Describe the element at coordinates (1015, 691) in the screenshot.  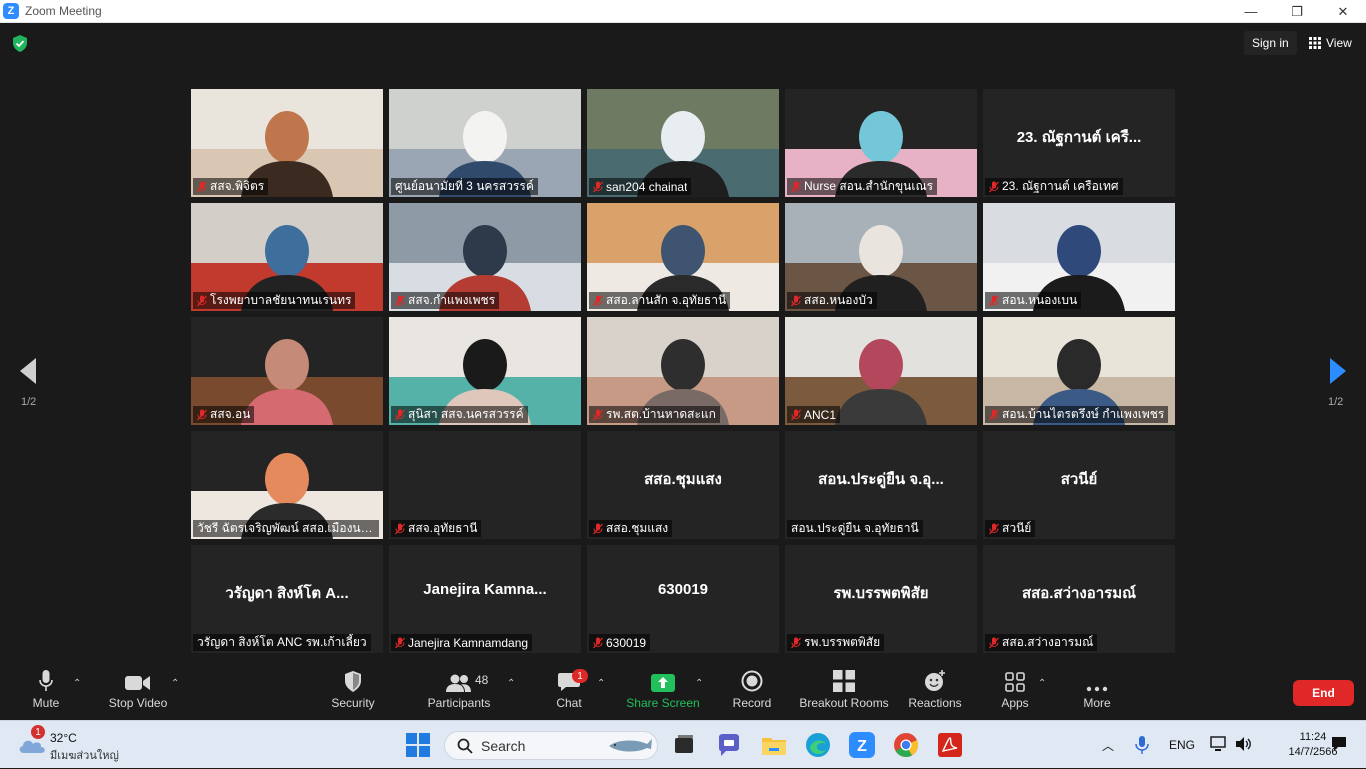
I see `apps-button: Apps` at that location.